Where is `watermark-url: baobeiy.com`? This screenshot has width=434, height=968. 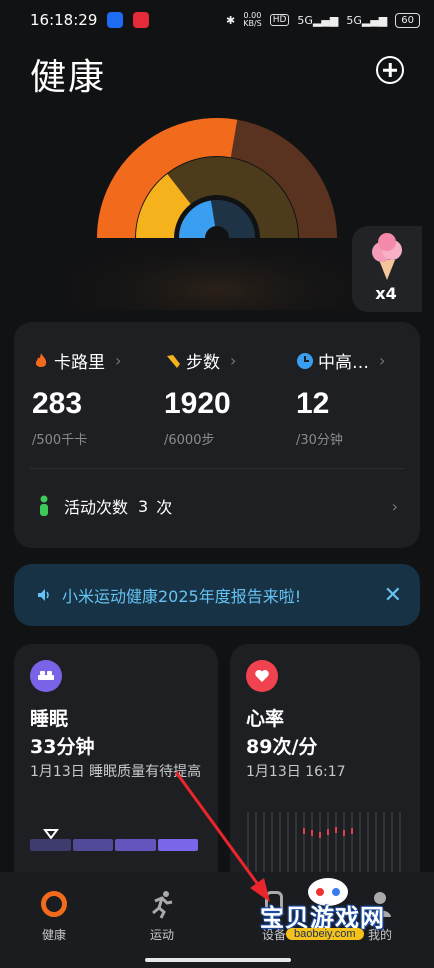 watermark-url: baobeiy.com is located at coordinates (325, 934).